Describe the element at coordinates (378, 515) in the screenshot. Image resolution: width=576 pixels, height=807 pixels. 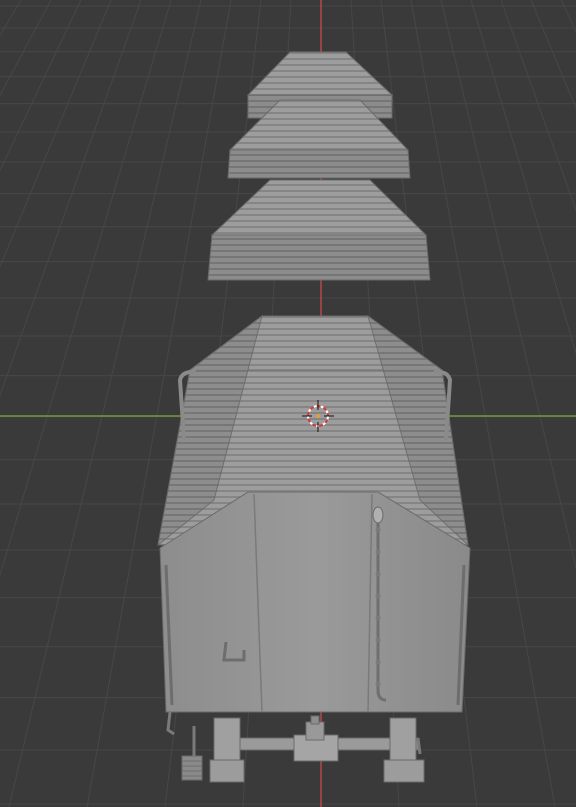
I see `brake-wheel` at that location.